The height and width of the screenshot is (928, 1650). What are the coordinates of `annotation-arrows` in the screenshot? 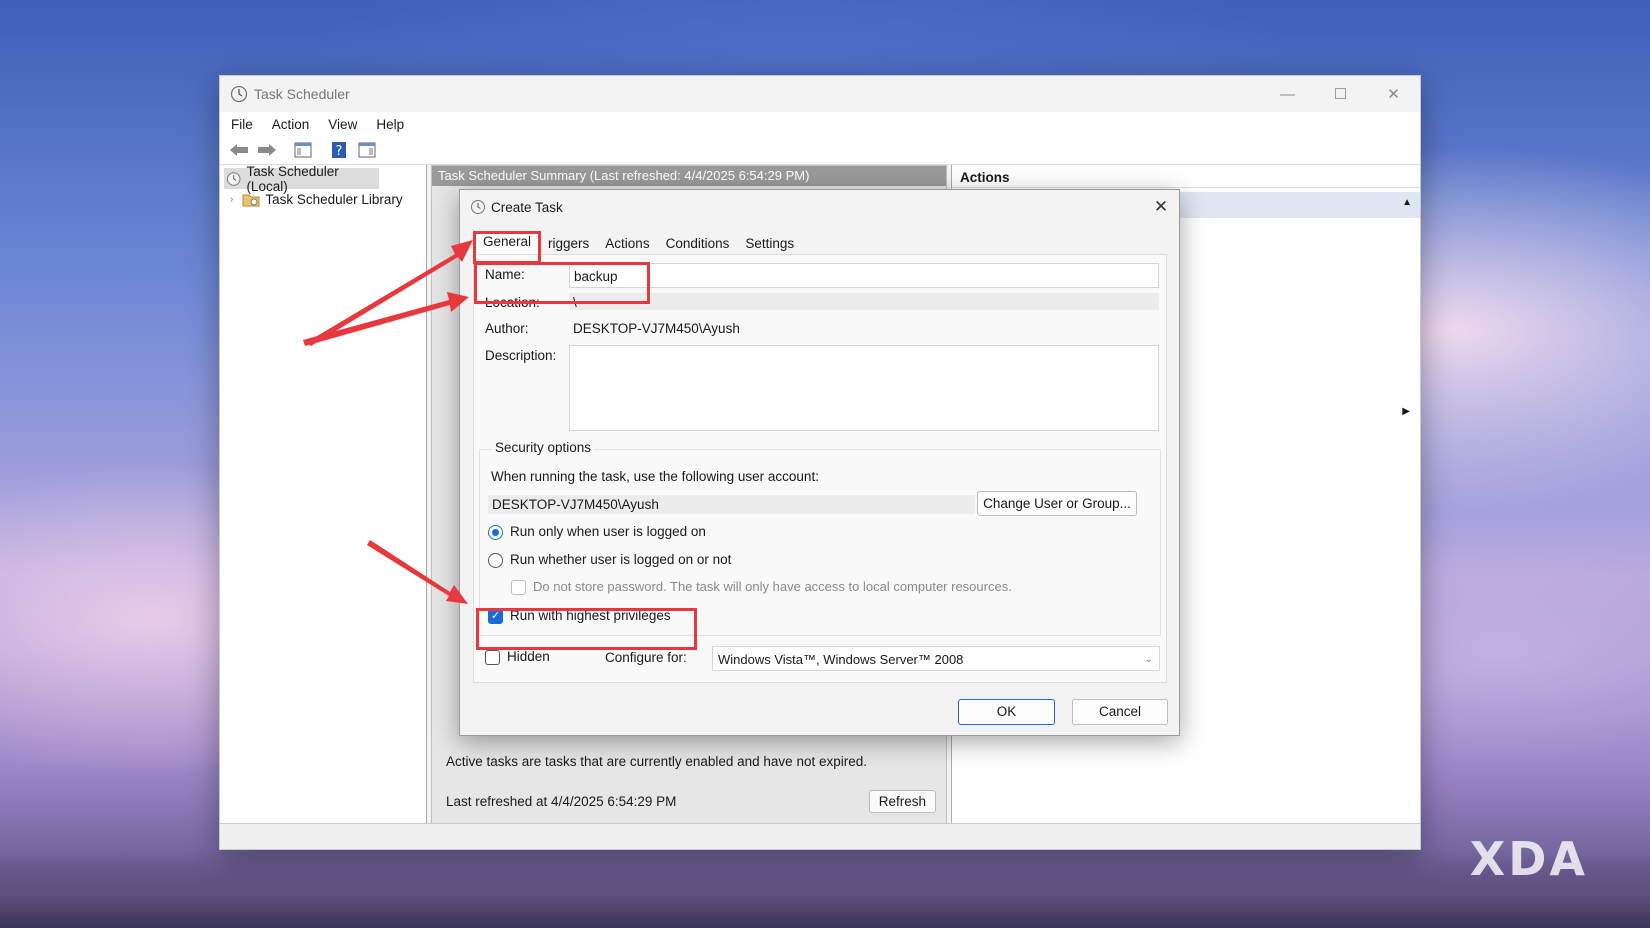 It's located at (388, 422).